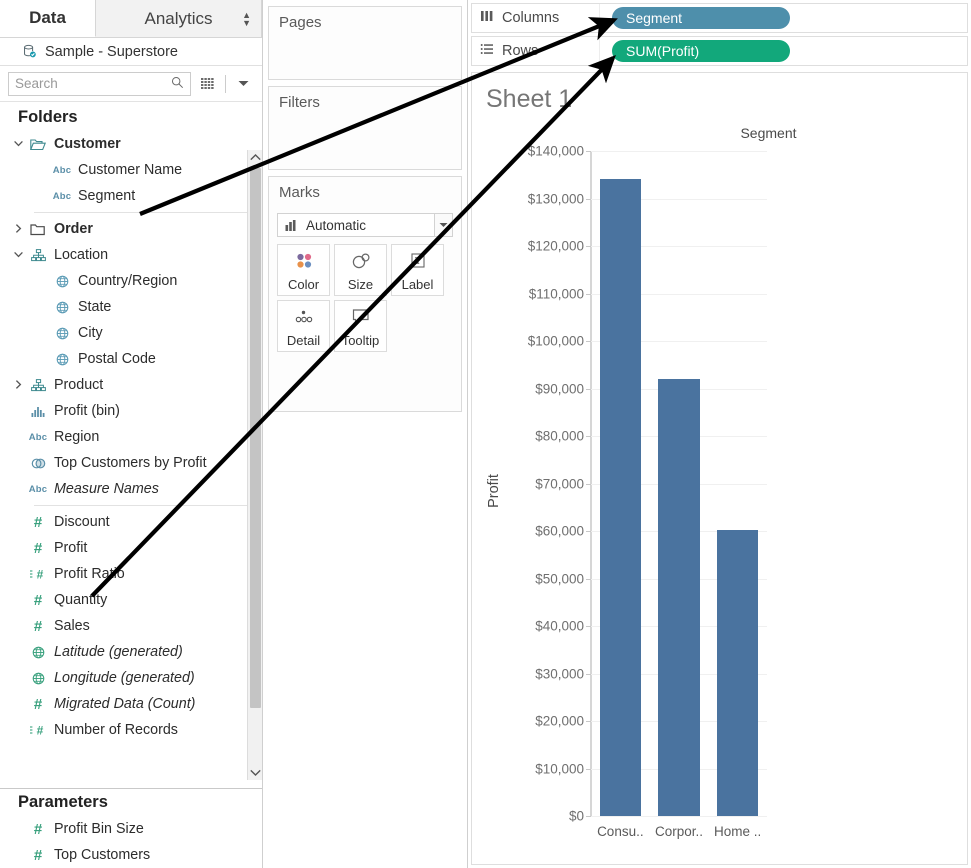 Image resolution: width=971 pixels, height=868 pixels. Describe the element at coordinates (38, 255) in the screenshot. I see `hierarchy-icon` at that location.